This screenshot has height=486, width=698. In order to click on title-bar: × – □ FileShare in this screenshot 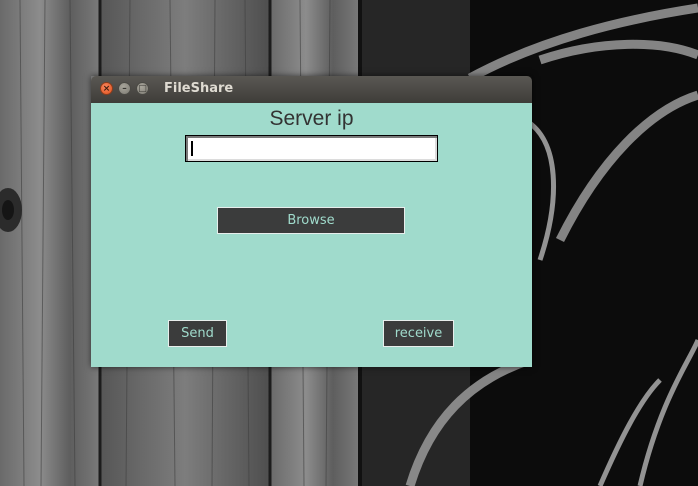, I will do `click(311, 89)`.